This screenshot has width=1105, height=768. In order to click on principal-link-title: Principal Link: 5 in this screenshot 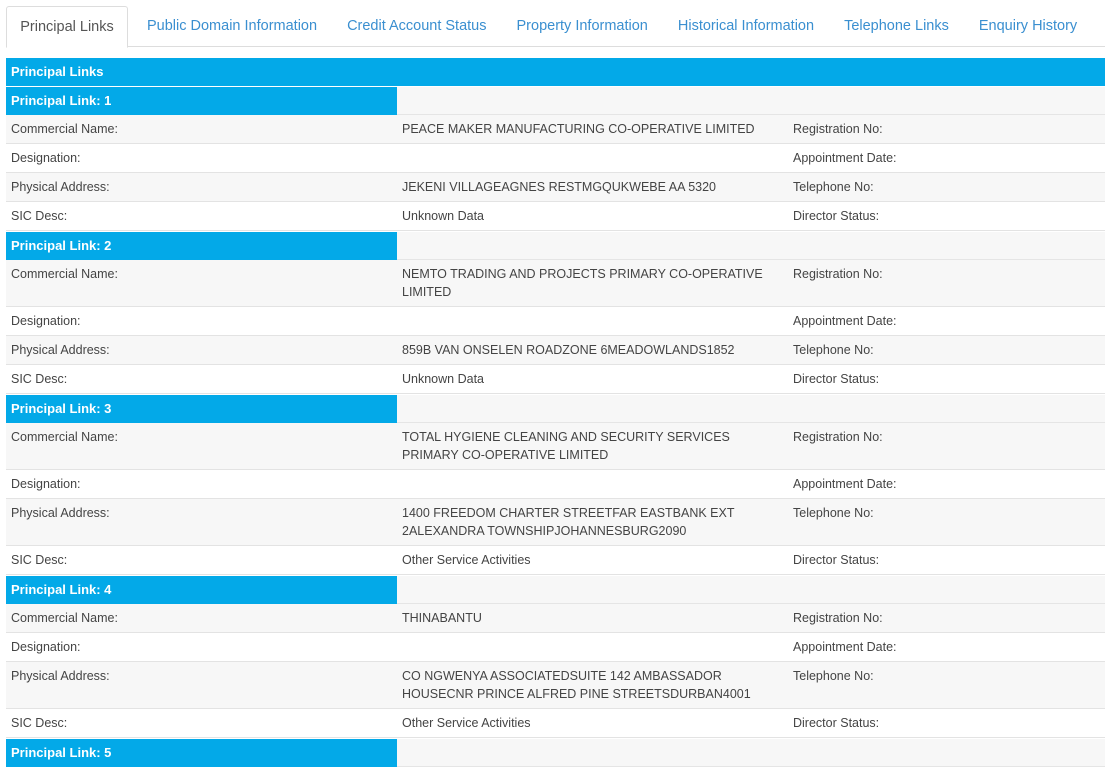, I will do `click(201, 753)`.